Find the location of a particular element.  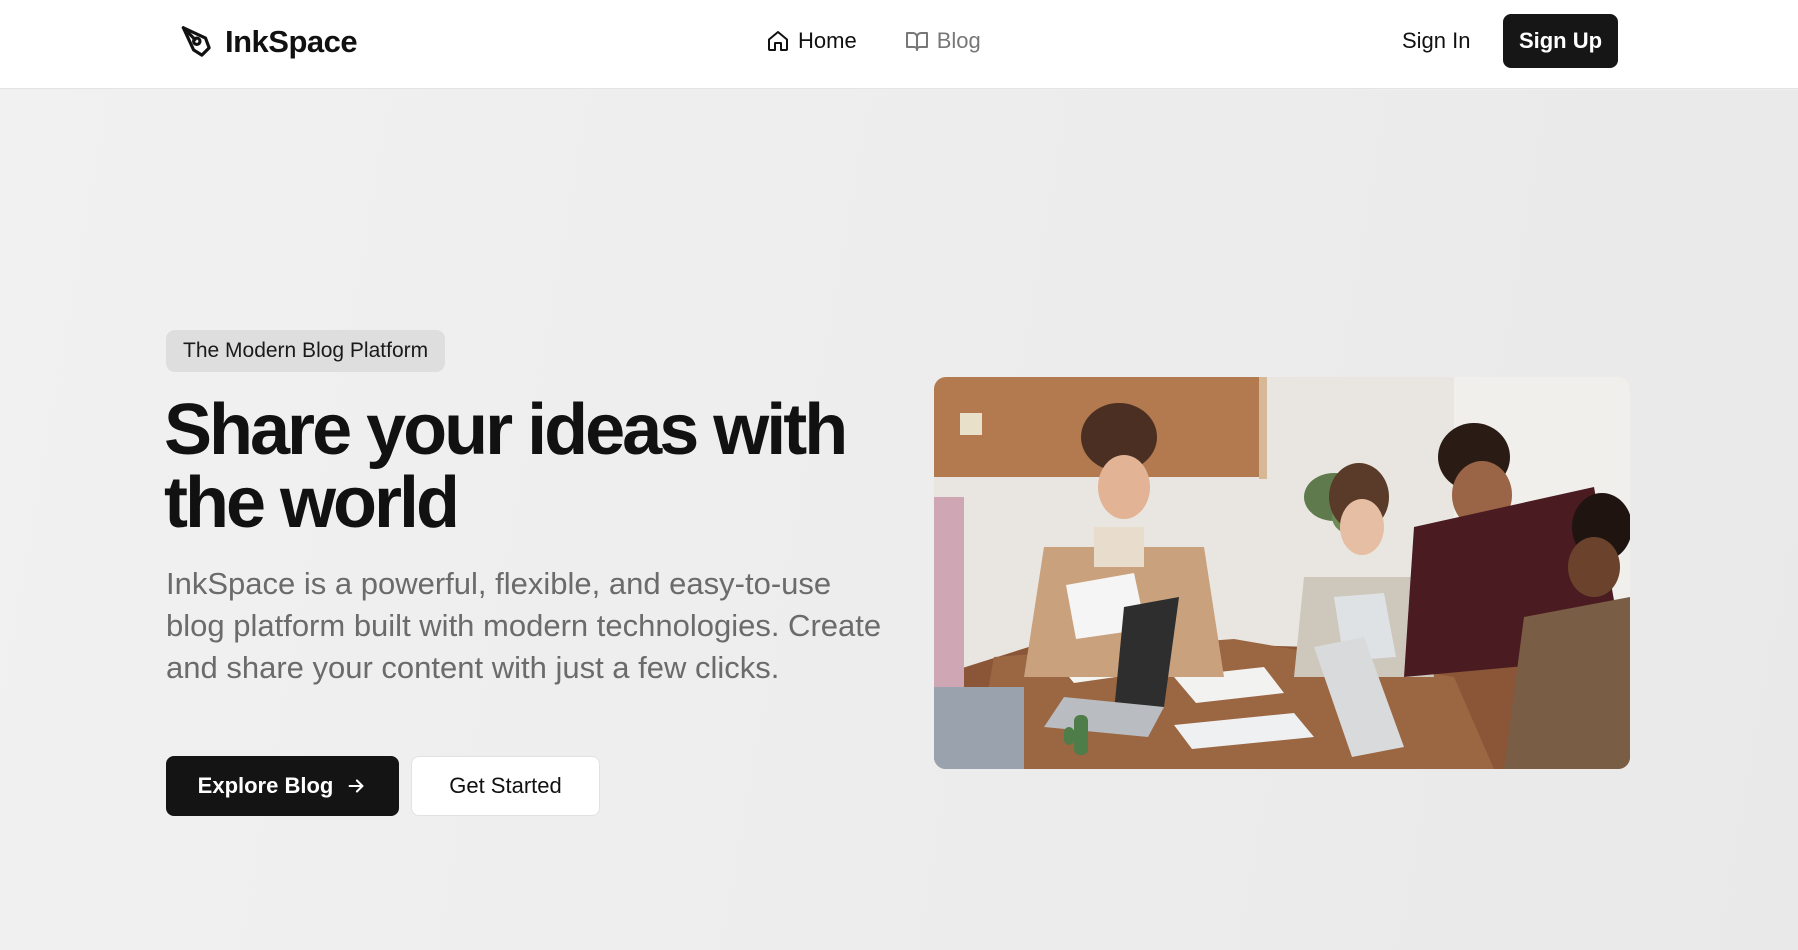

main-nav: Home Blog is located at coordinates (873, 41).